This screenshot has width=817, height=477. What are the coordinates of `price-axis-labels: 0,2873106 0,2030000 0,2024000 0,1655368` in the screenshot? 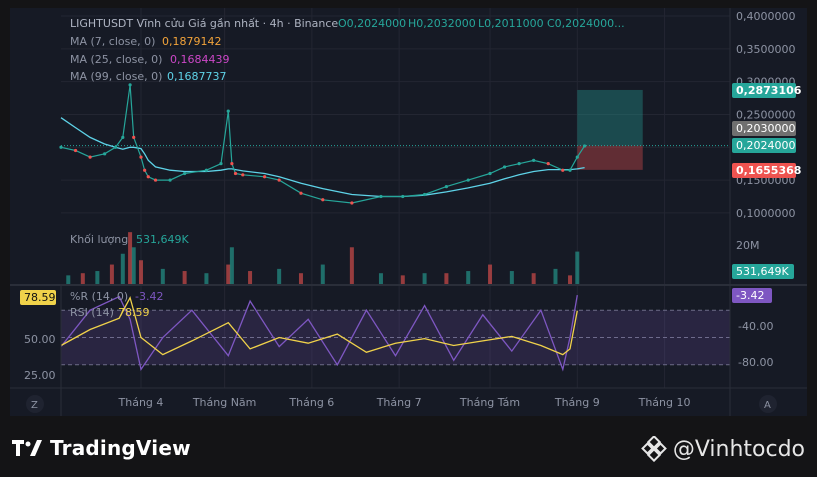 It's located at (767, 130).